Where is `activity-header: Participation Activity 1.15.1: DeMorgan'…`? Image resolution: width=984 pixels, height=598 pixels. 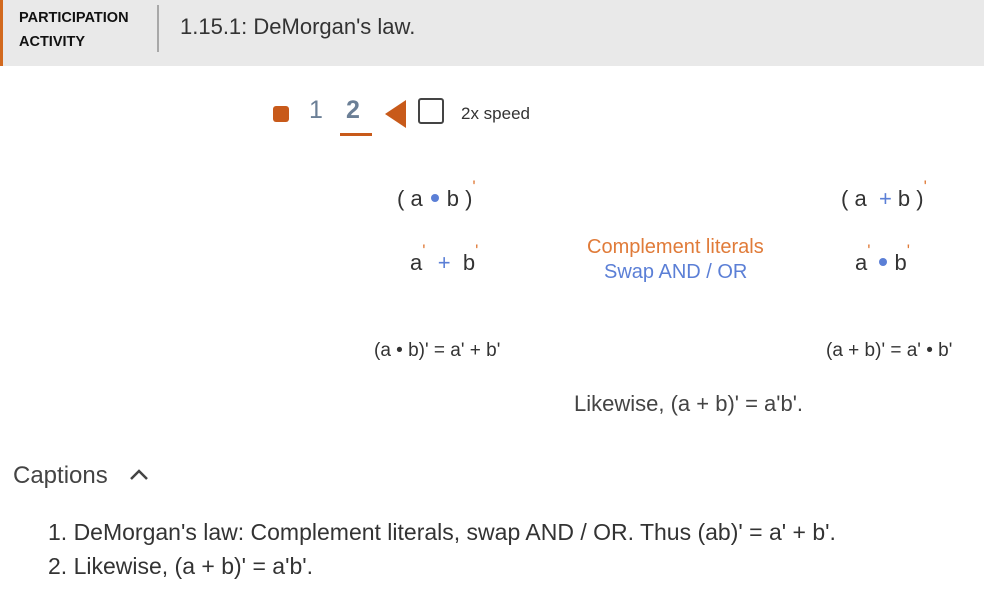
activity-header: Participation Activity 1.15.1: DeMorgan'… is located at coordinates (492, 33).